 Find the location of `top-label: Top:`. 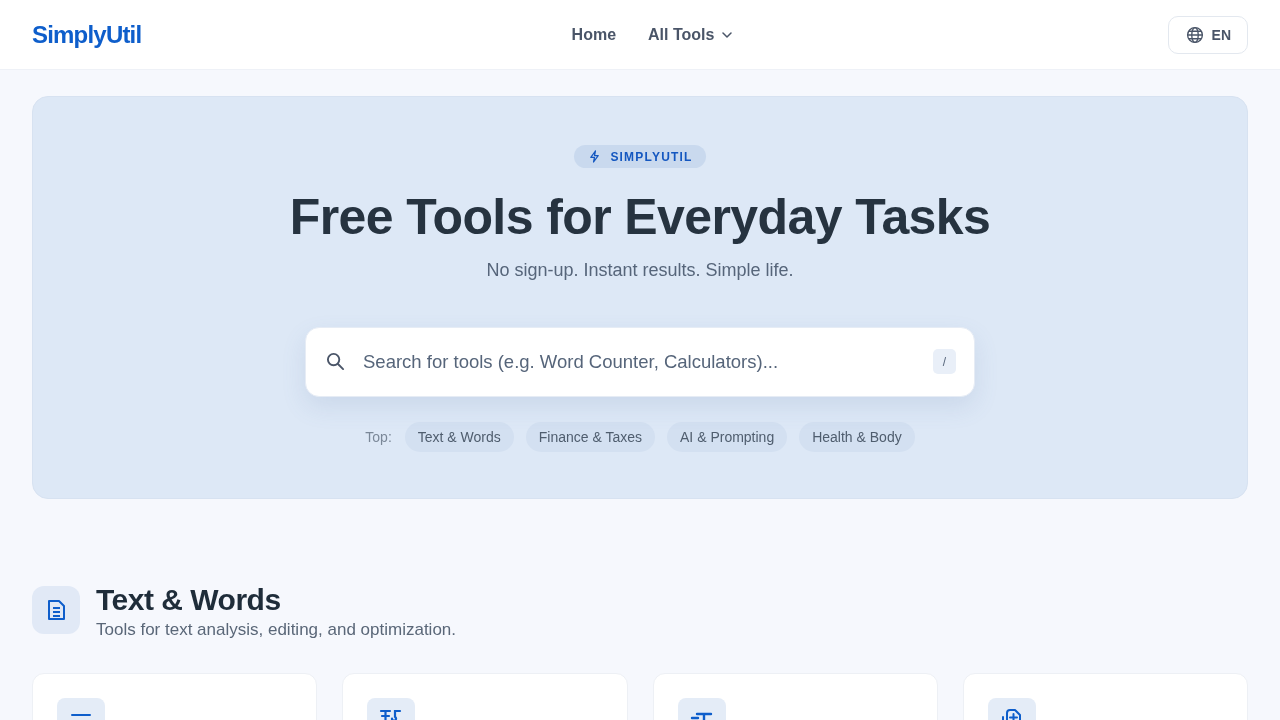

top-label: Top: is located at coordinates (378, 437).